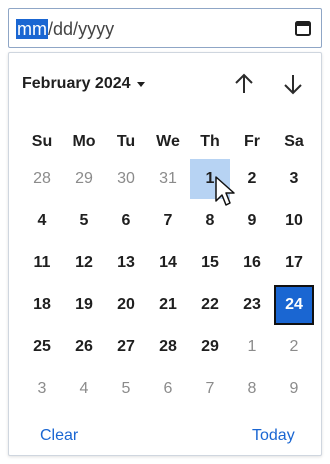  I want to click on day-cell: 30, so click(126, 179).